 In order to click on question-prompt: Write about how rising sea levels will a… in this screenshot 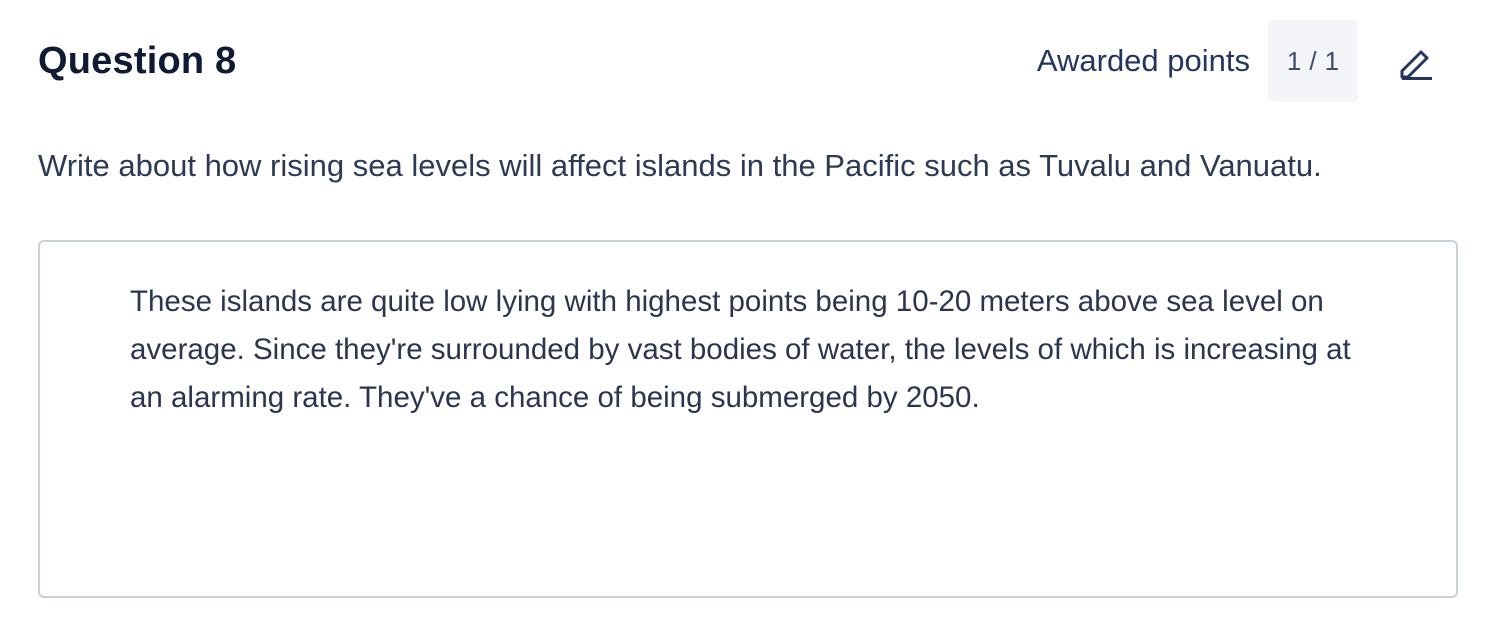, I will do `click(680, 165)`.